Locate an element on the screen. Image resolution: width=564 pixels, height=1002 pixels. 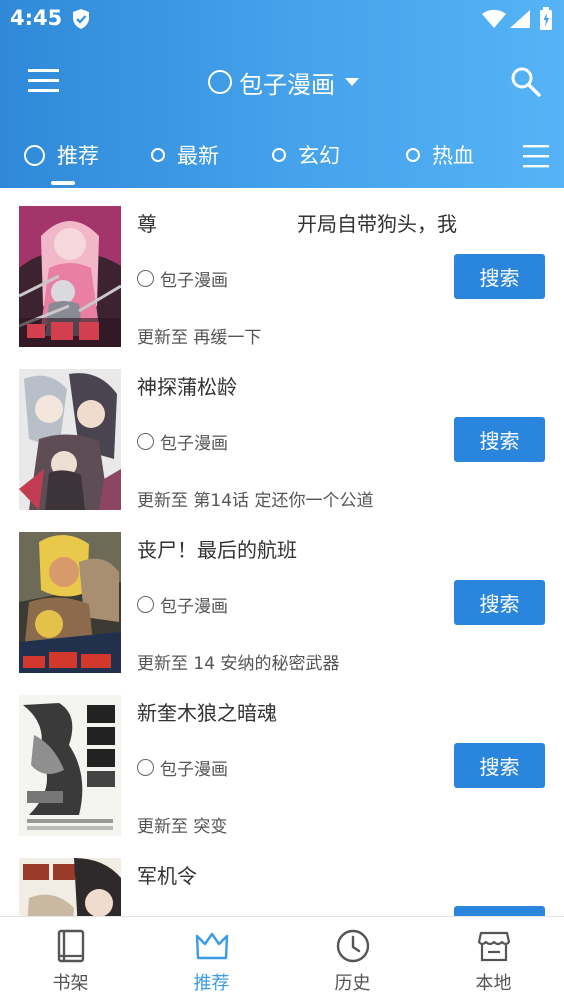
hamburger-menu-icon is located at coordinates (44, 81).